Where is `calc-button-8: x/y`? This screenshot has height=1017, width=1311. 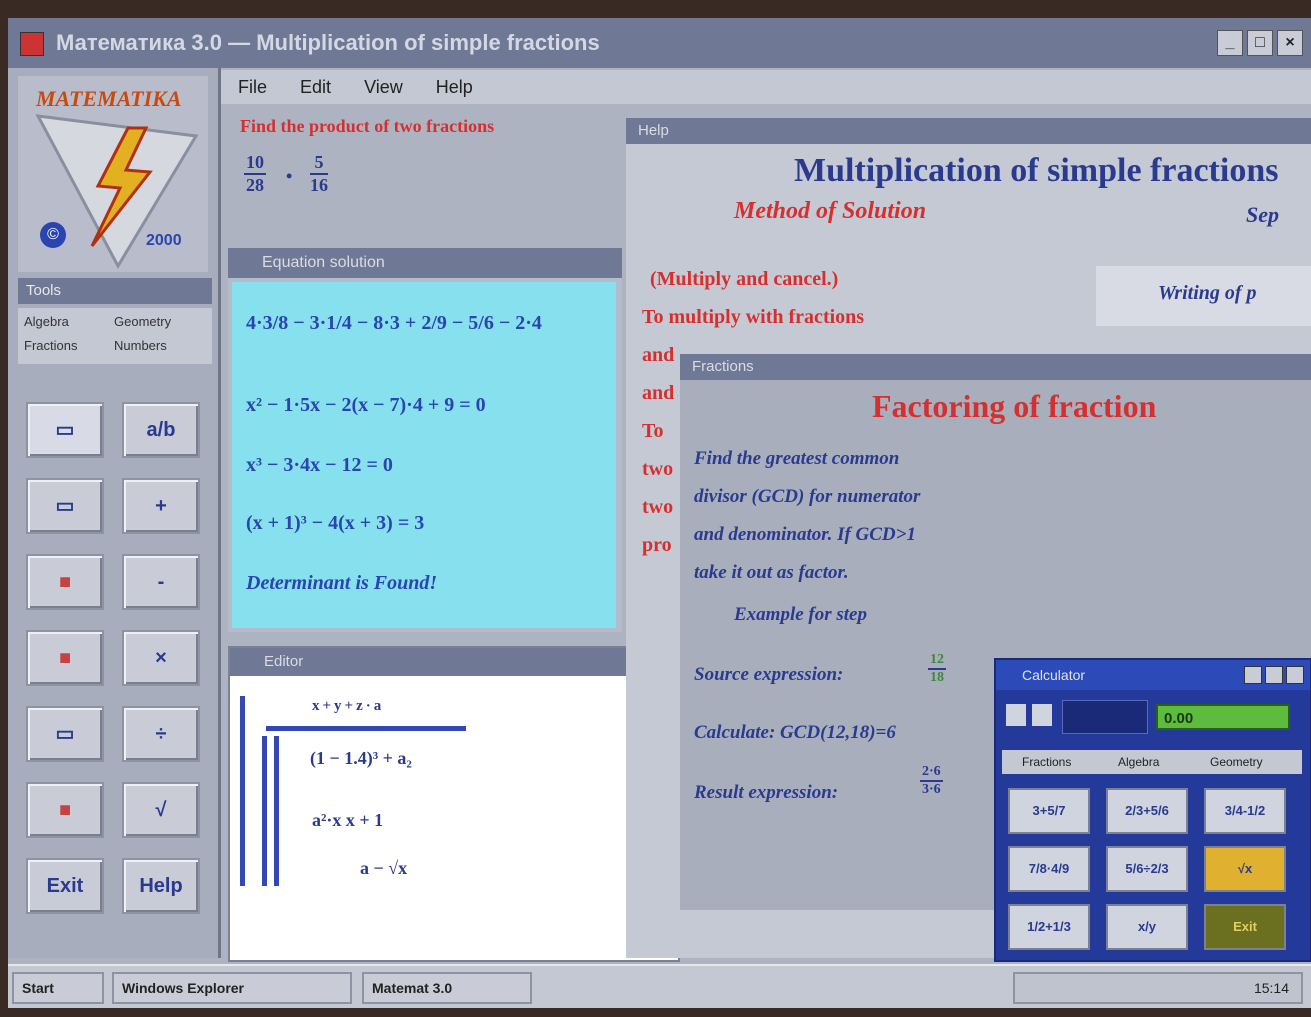
calc-button-8: x/y is located at coordinates (1147, 927).